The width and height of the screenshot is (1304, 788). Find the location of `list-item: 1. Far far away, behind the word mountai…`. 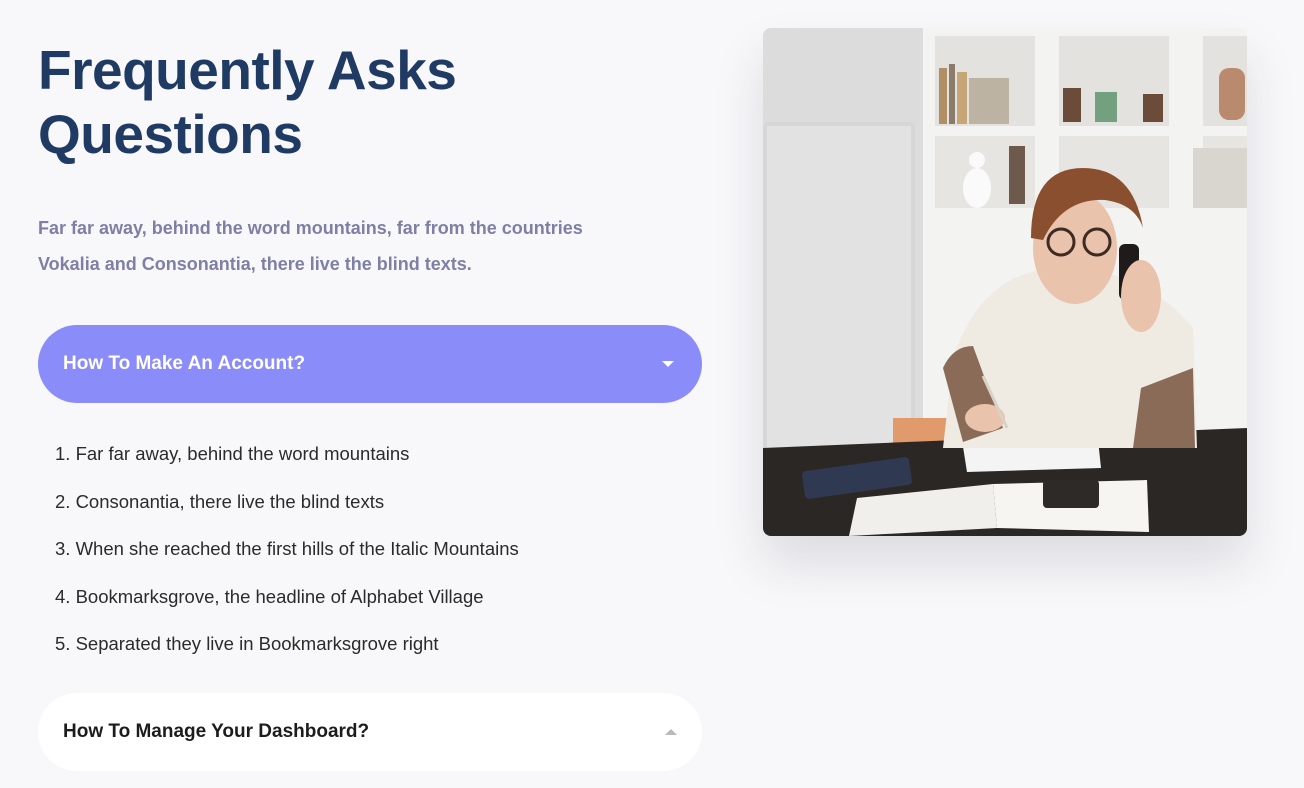

list-item: 1. Far far away, behind the word mountai… is located at coordinates (232, 453).